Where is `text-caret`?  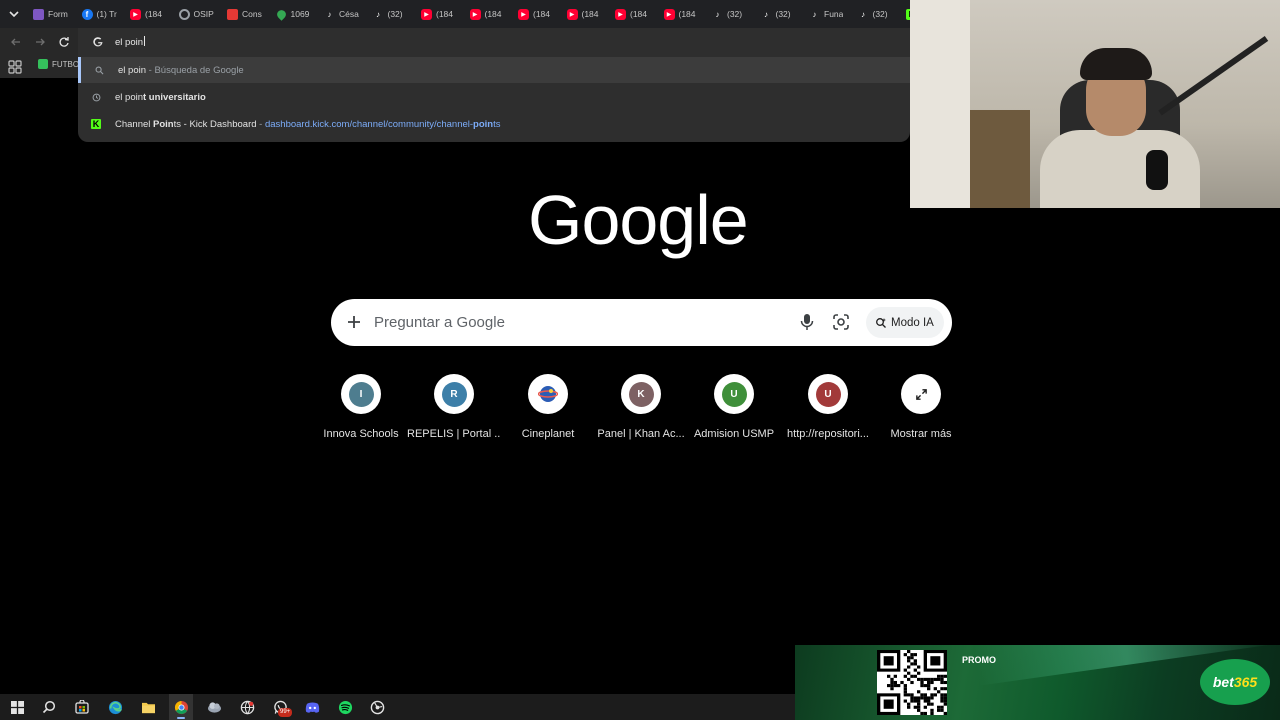 text-caret is located at coordinates (144, 41).